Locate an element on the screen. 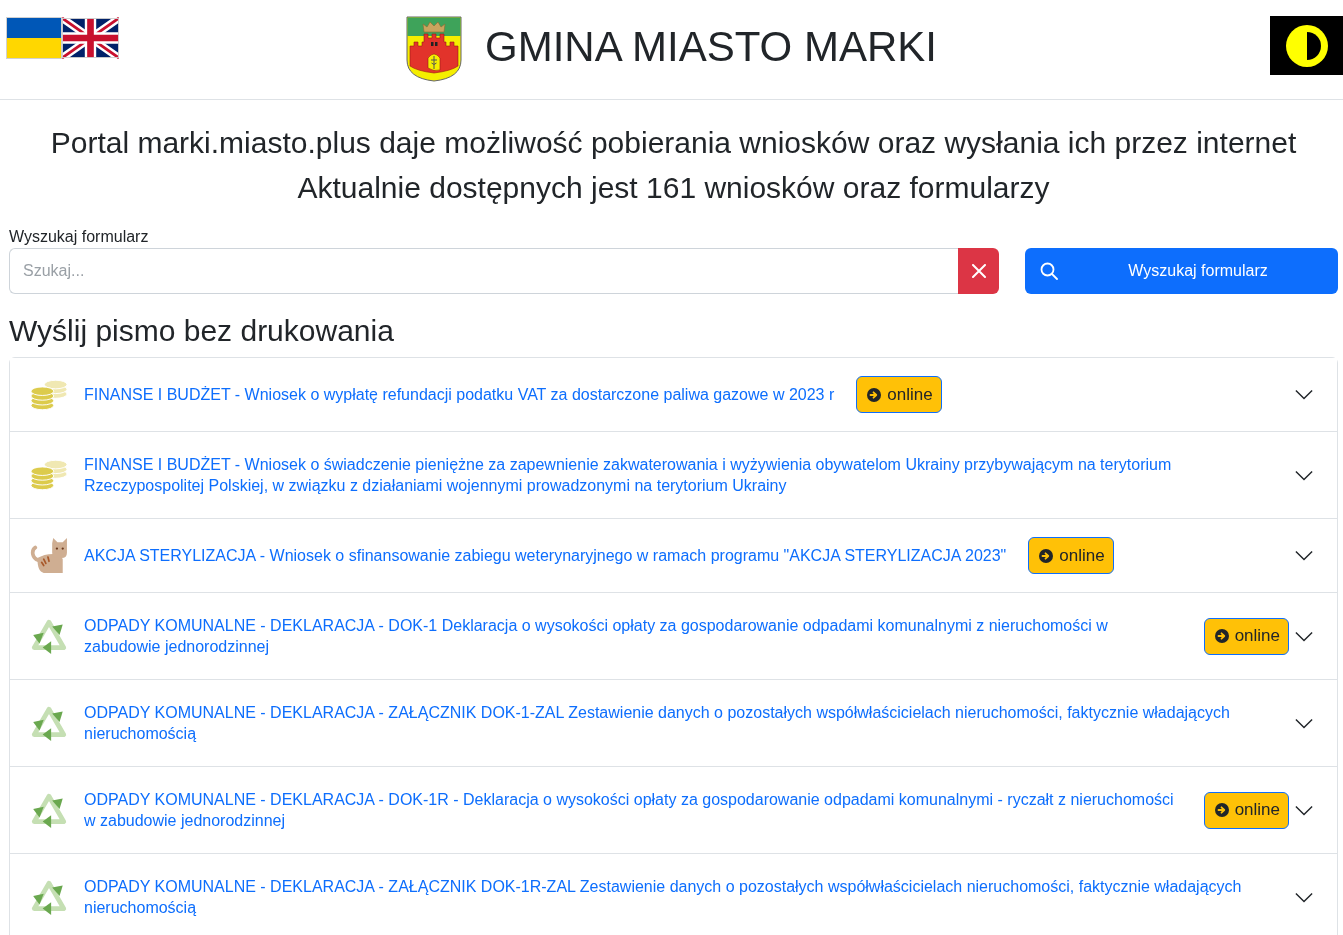 The image size is (1343, 935). search-icon is located at coordinates (1049, 271).